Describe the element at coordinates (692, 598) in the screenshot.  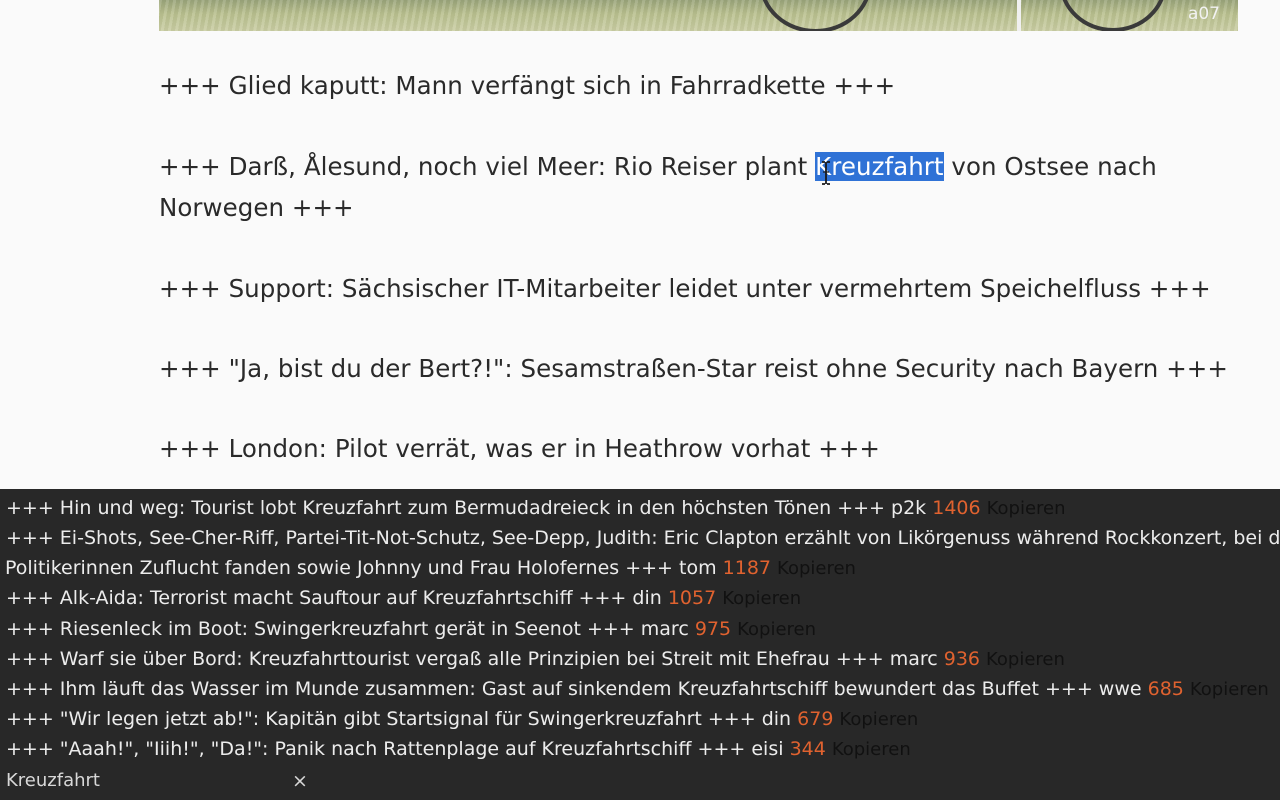
I see `result-count: 1057` at that location.